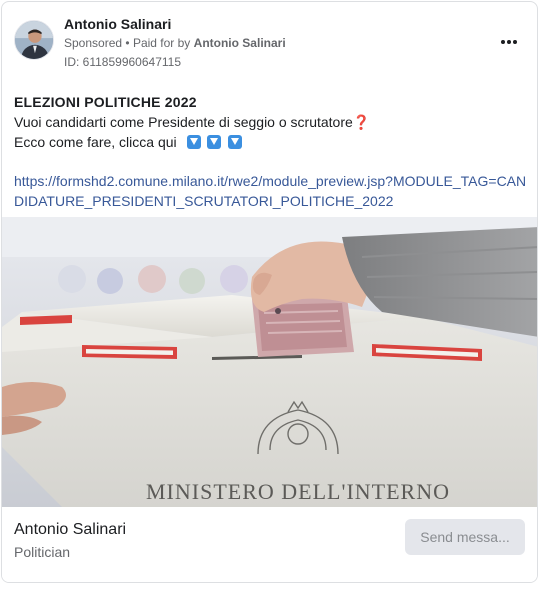 The image size is (539, 592). I want to click on sponsored-line: Sponsored • Paid for by Antonio Salinari, so click(175, 43).